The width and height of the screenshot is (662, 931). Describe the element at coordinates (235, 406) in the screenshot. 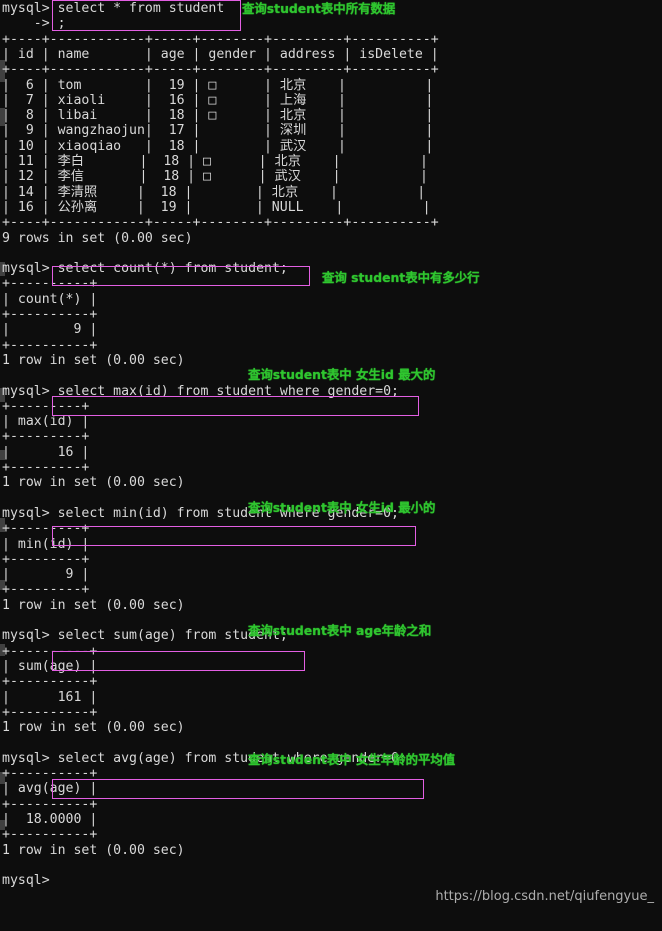

I see `cmd-box-max` at that location.